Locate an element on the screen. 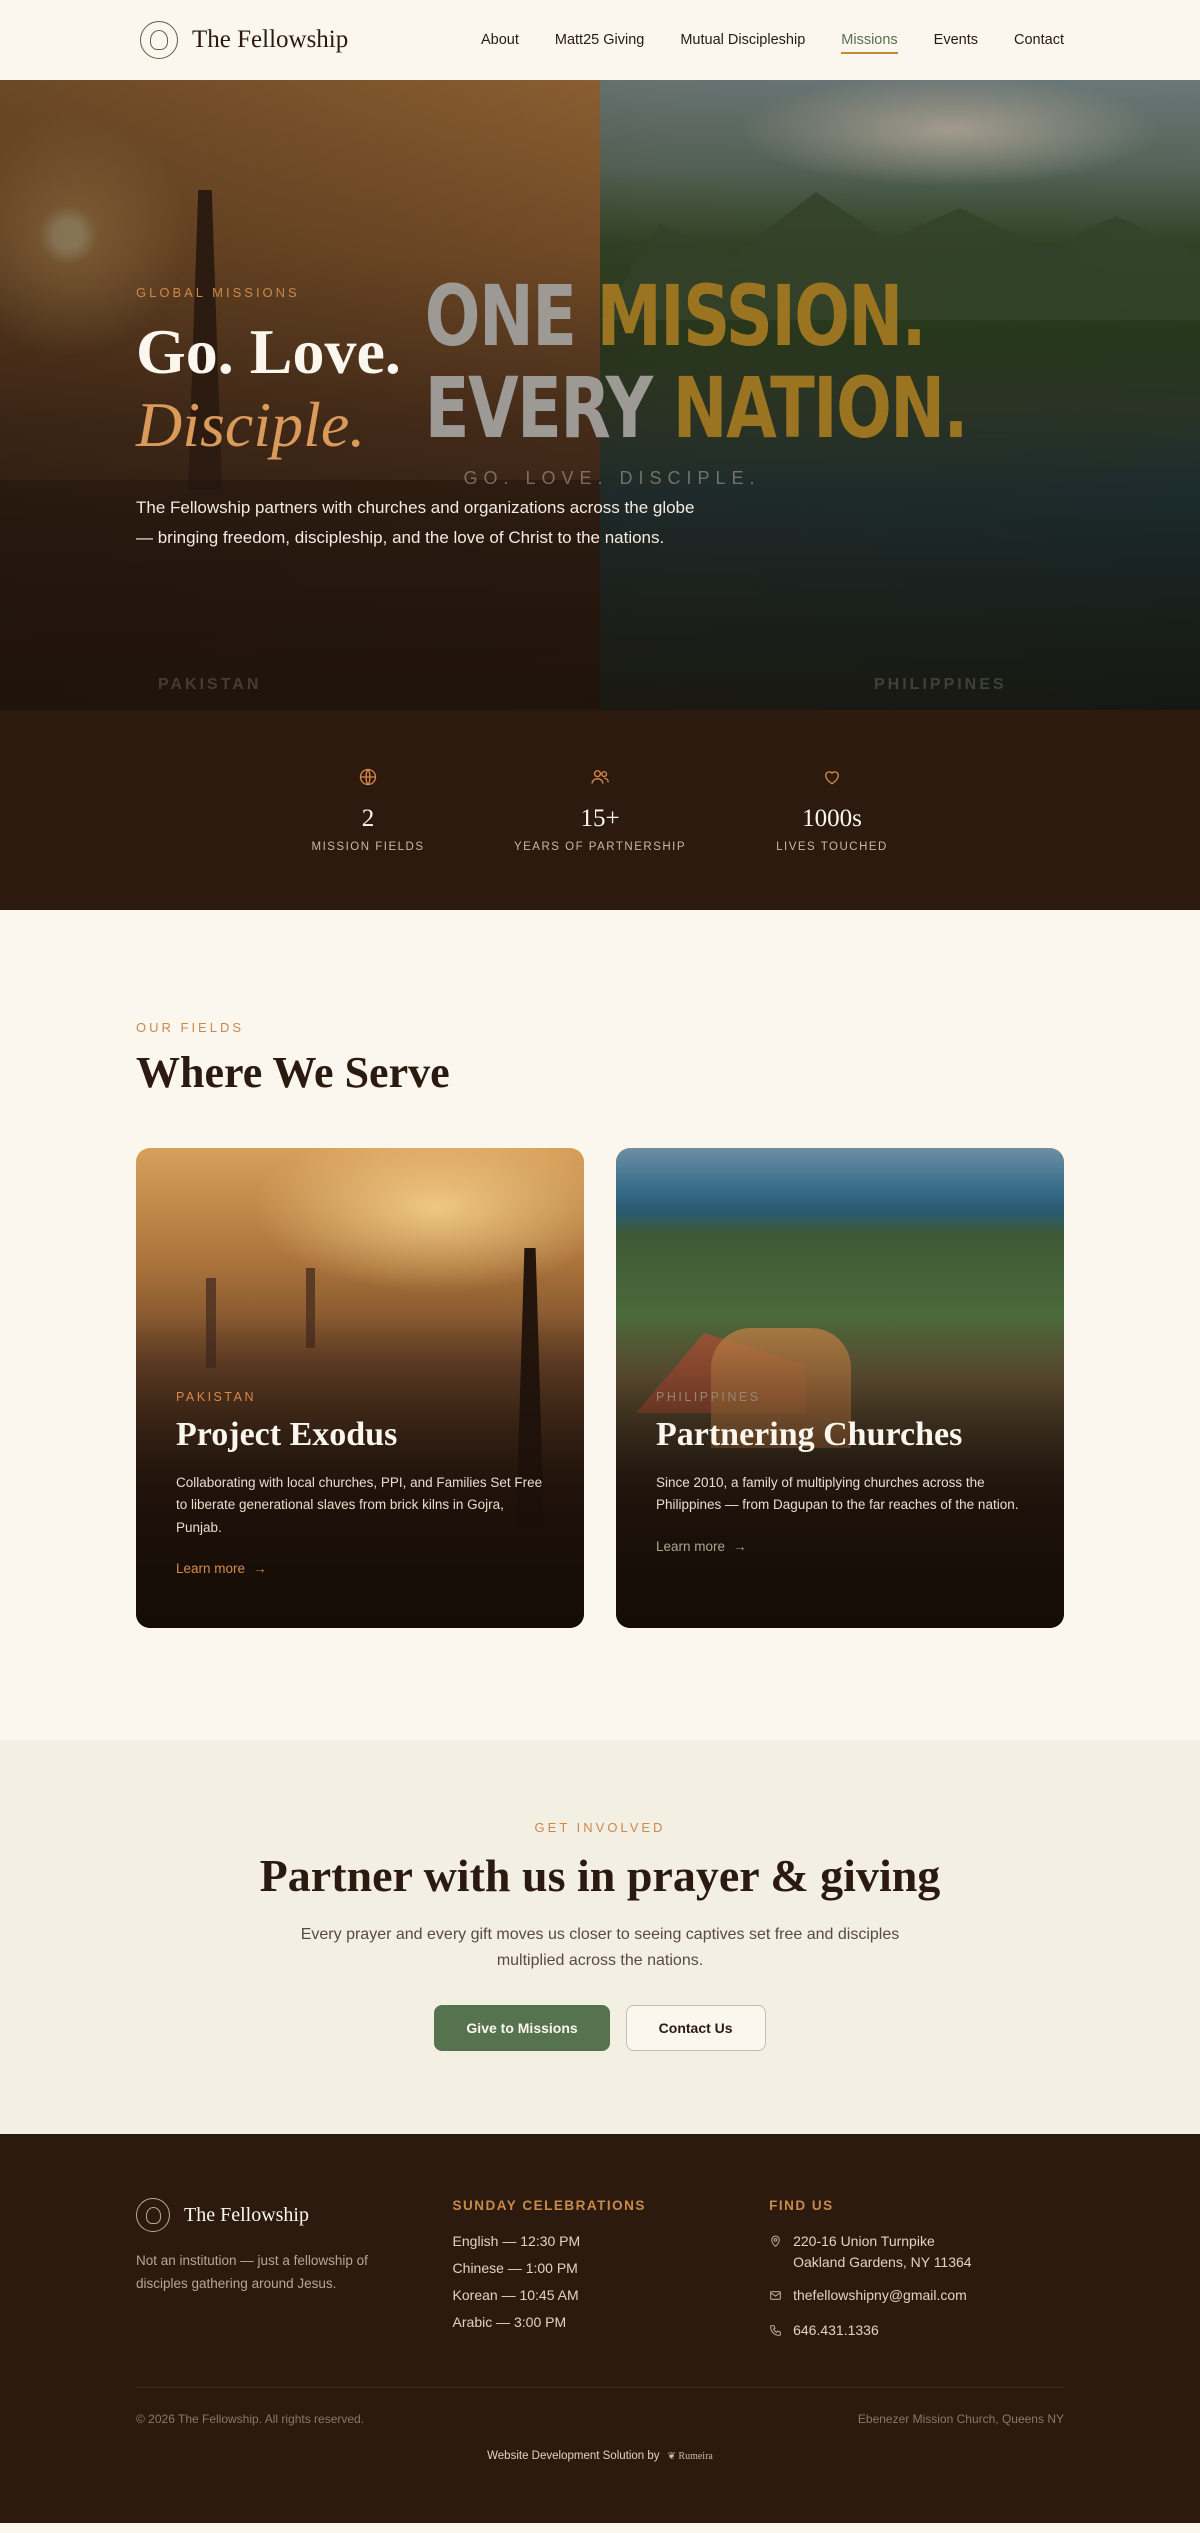  rumeira-logo-link: ❦ Rumeira is located at coordinates (690, 2456).